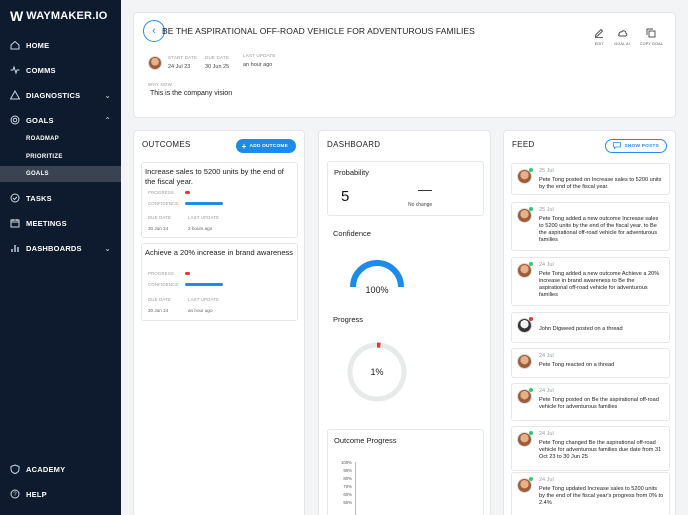 This screenshot has height=515, width=688. What do you see at coordinates (46, 469) in the screenshot?
I see `sidebar-item-label: ACADEMY` at bounding box center [46, 469].